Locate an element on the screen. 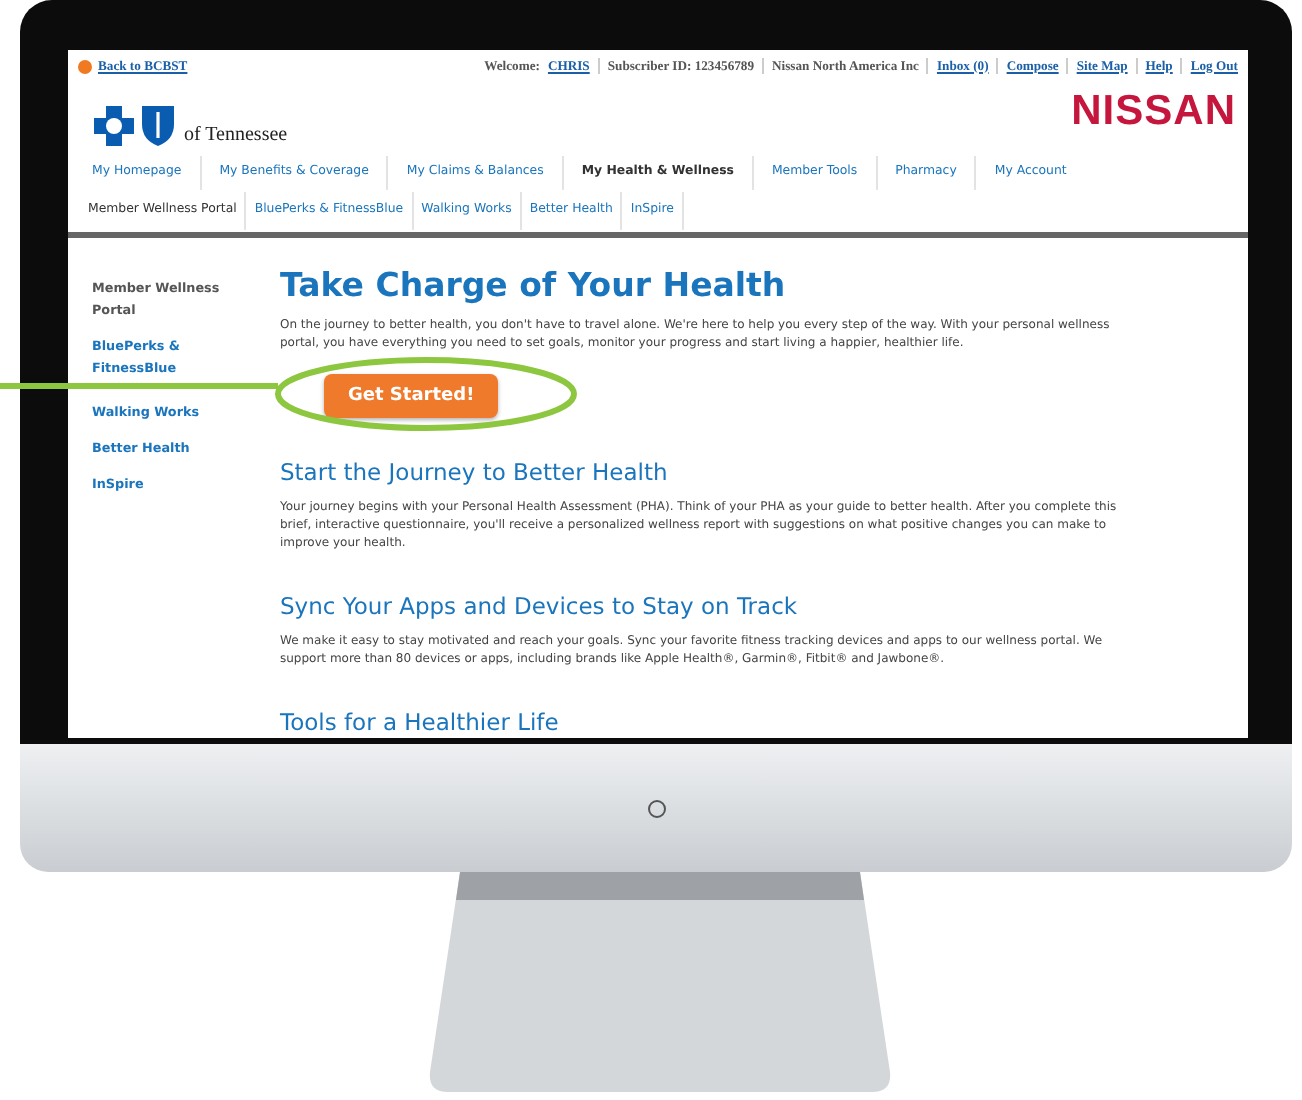 The height and width of the screenshot is (1100, 1302). get-started-button: Get Started! is located at coordinates (411, 396).